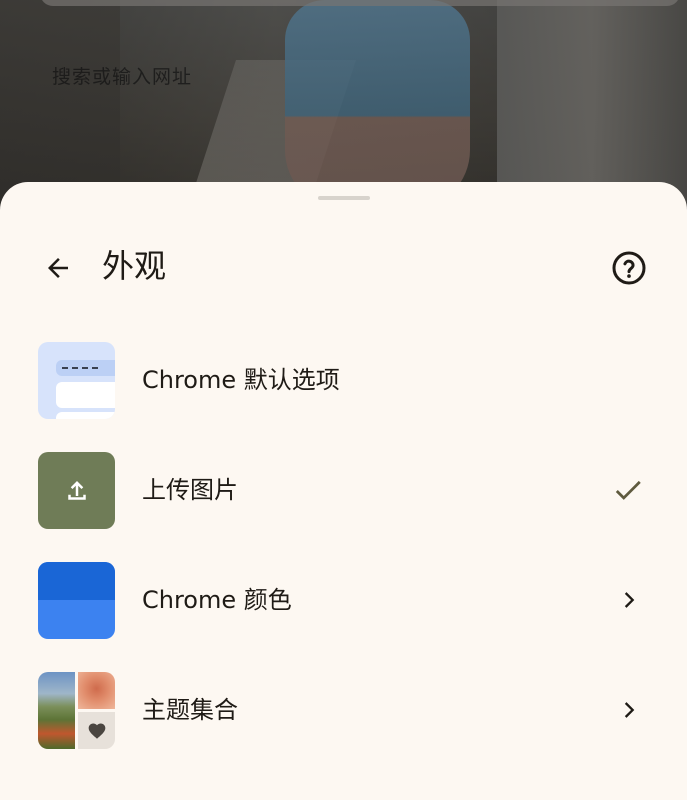 The image size is (687, 800). Describe the element at coordinates (76, 380) in the screenshot. I see `chrome-default-preview` at that location.